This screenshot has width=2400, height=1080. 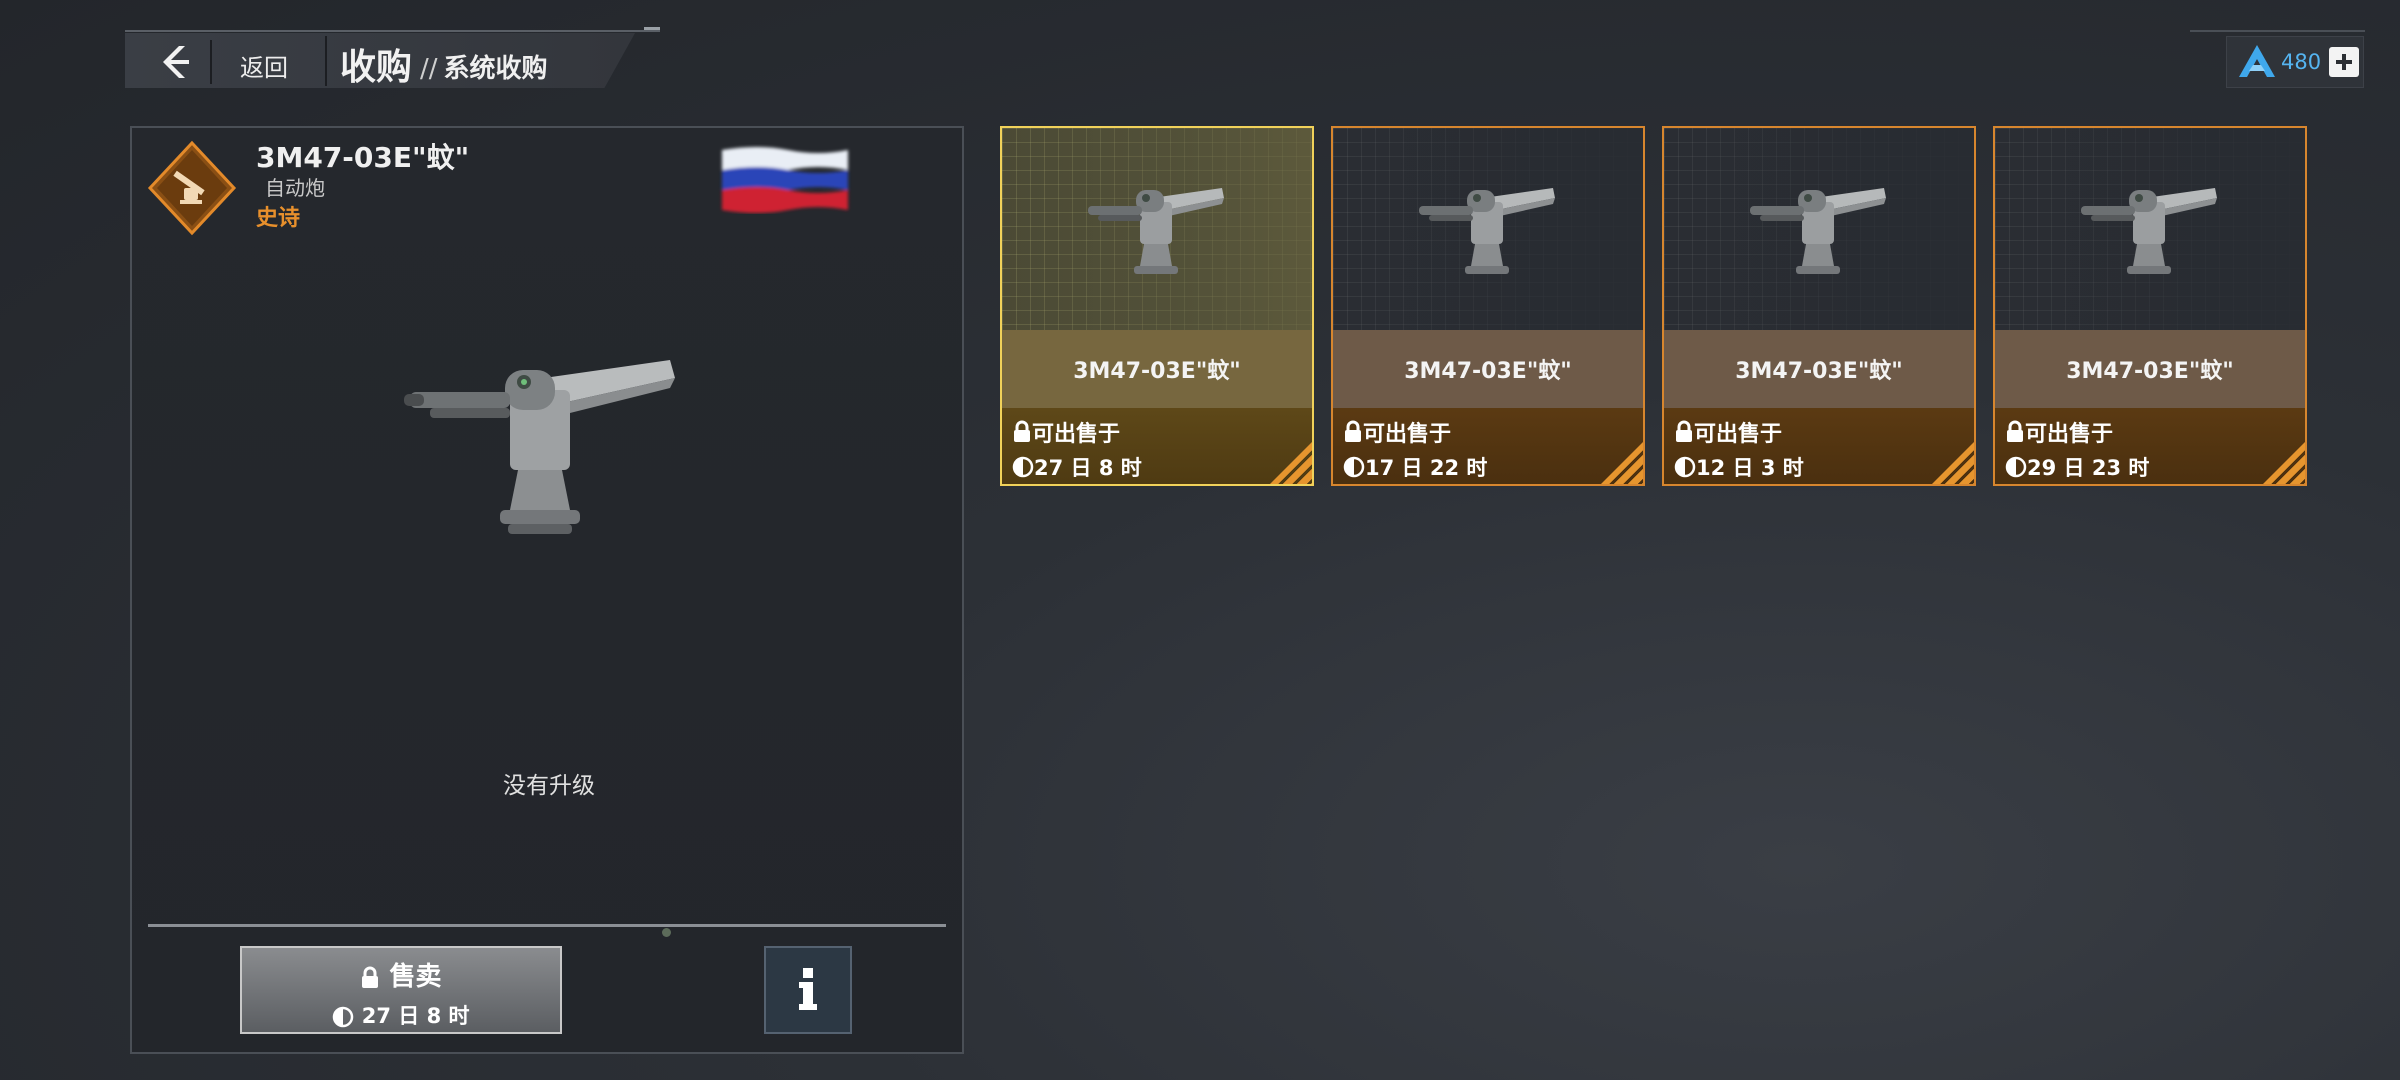 I want to click on unit-card-timer: 29 日 23 时, so click(x=2077, y=467).